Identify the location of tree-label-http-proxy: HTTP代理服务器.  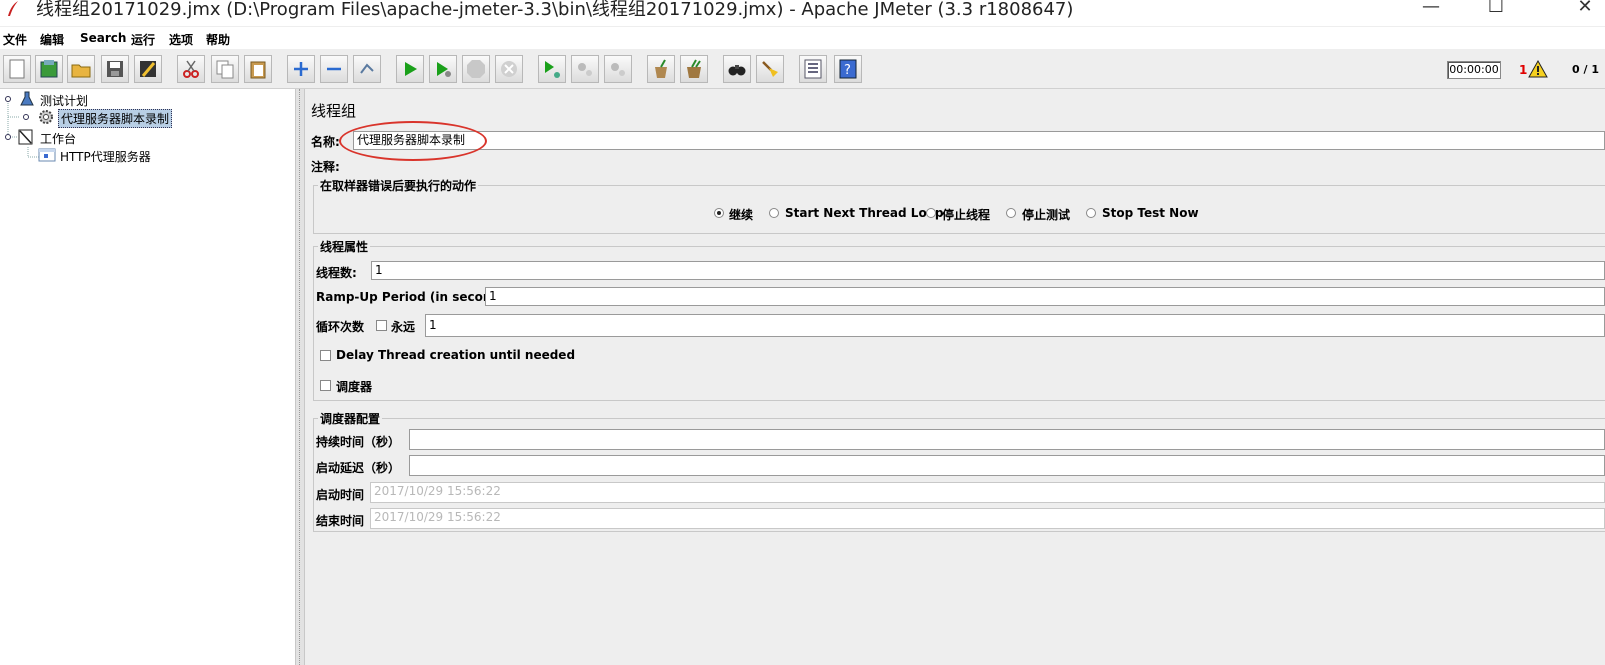
(105, 157).